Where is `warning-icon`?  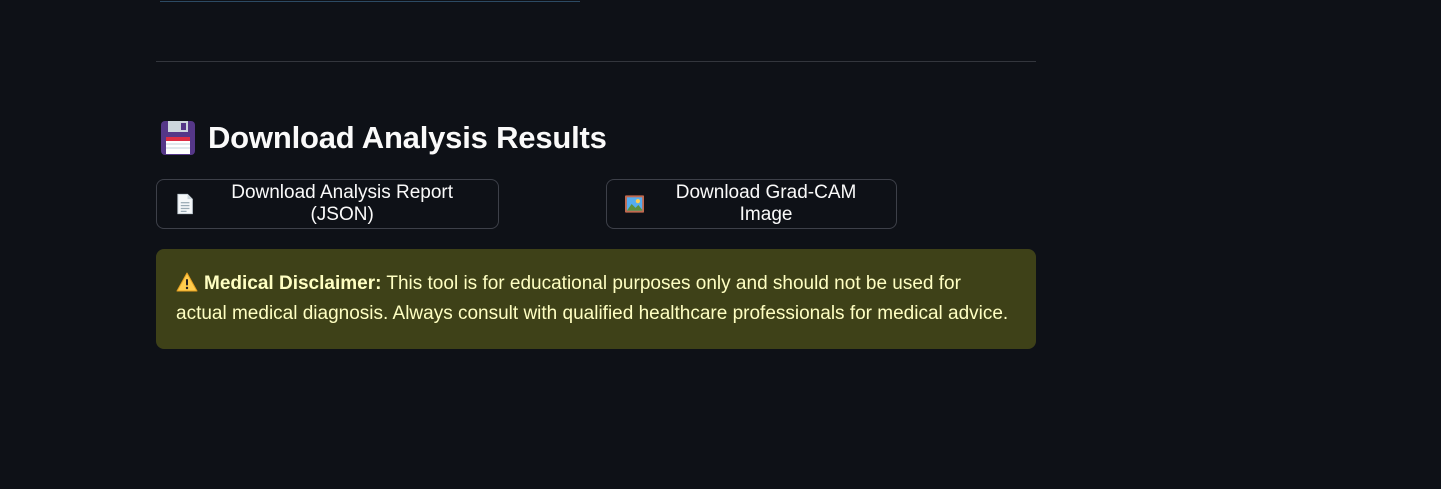 warning-icon is located at coordinates (187, 282).